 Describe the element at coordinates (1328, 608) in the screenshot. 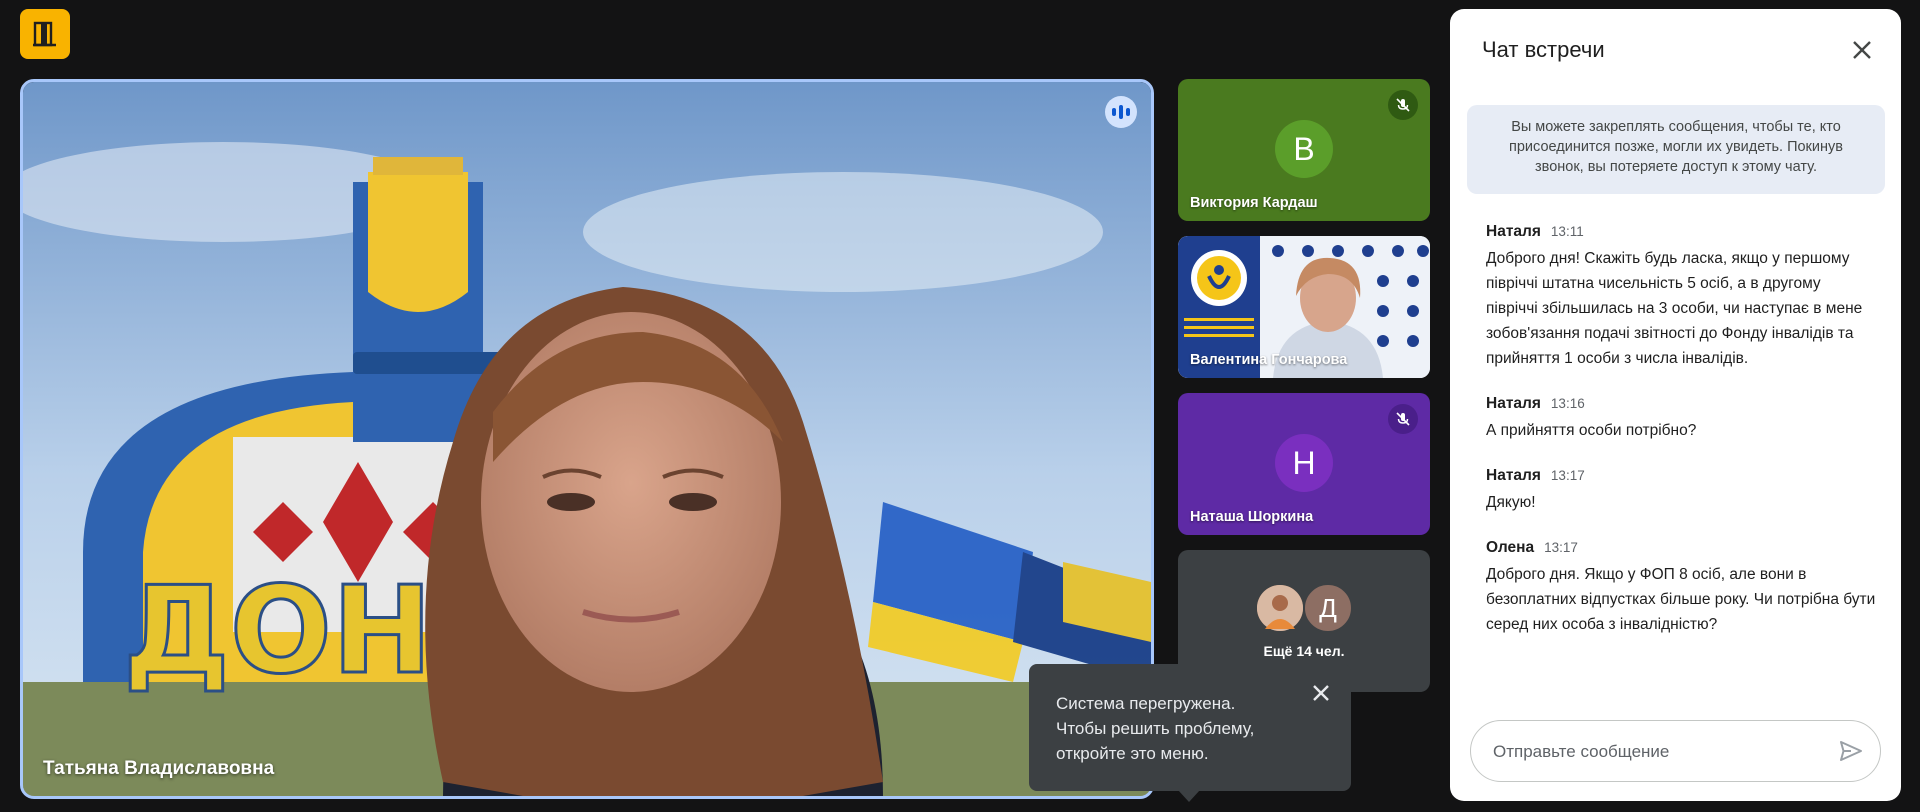

I see `avatar: Д` at that location.